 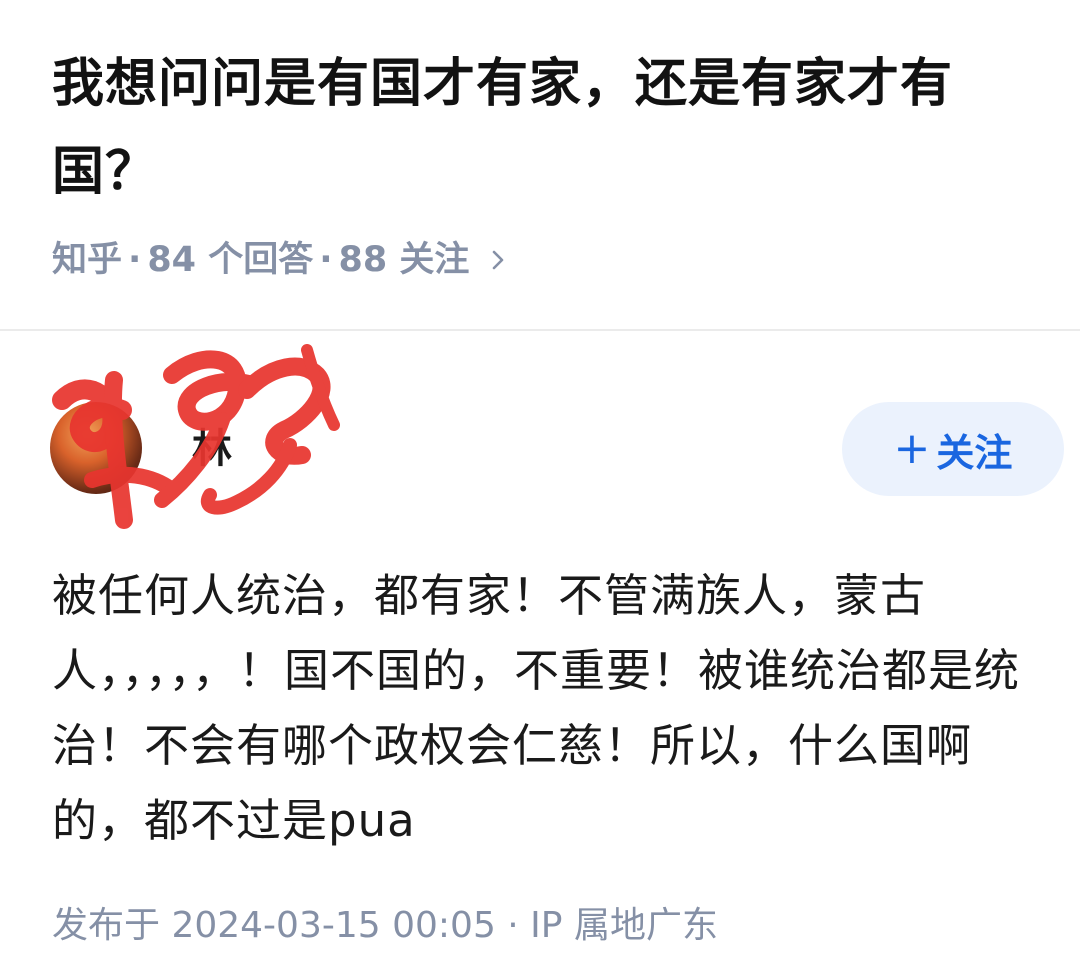 What do you see at coordinates (404, 260) in the screenshot?
I see `follower-count: 88 关注` at bounding box center [404, 260].